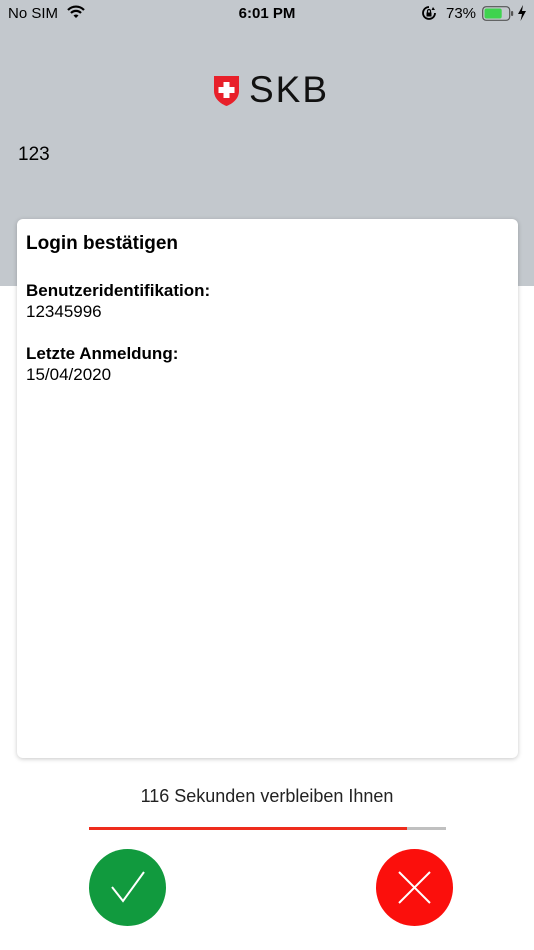 This screenshot has width=534, height=950. What do you see at coordinates (226, 93) in the screenshot?
I see `swiss-shield-icon` at bounding box center [226, 93].